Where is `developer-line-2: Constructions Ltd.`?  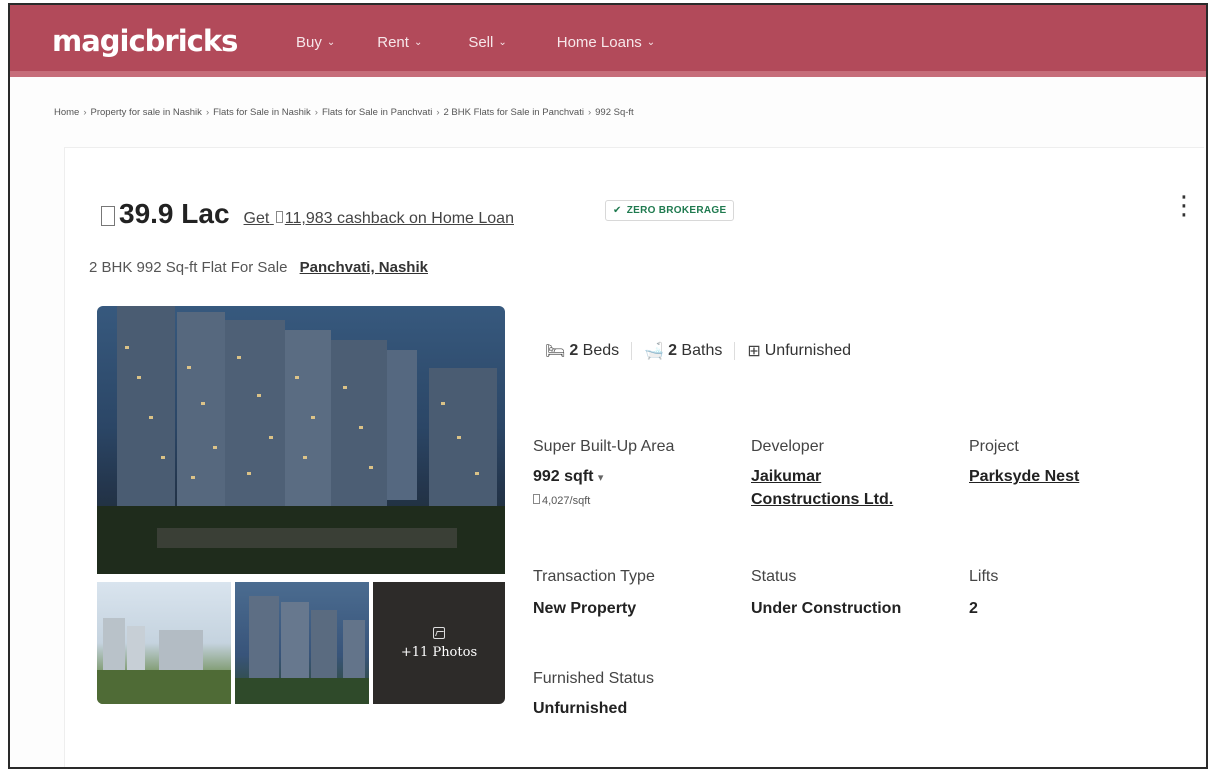
developer-line-2: Constructions Ltd. is located at coordinates (822, 499).